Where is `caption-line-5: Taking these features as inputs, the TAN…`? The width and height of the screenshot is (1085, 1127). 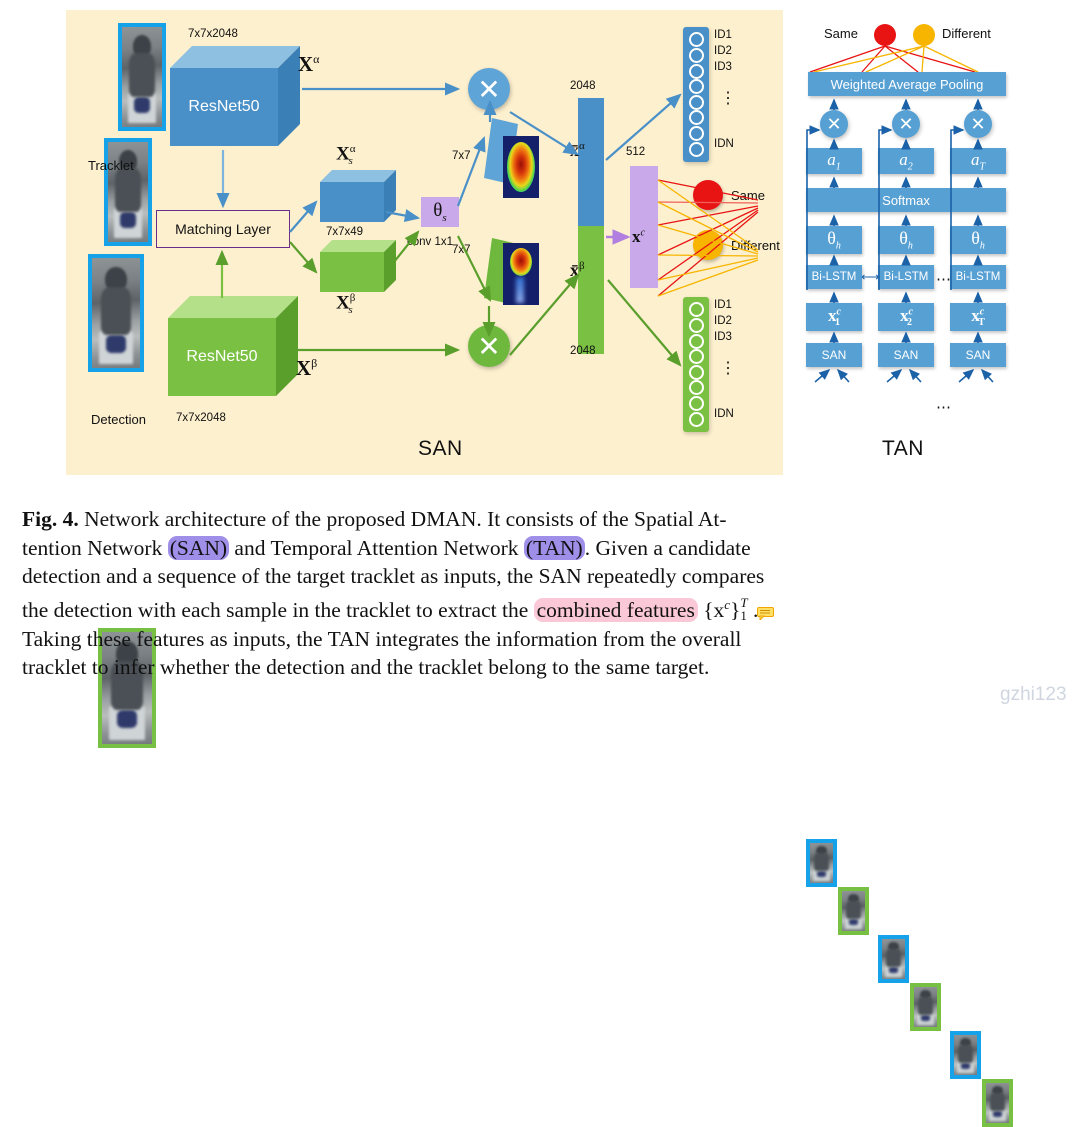 caption-line-5: Taking these features as inputs, the TAN… is located at coordinates (382, 638).